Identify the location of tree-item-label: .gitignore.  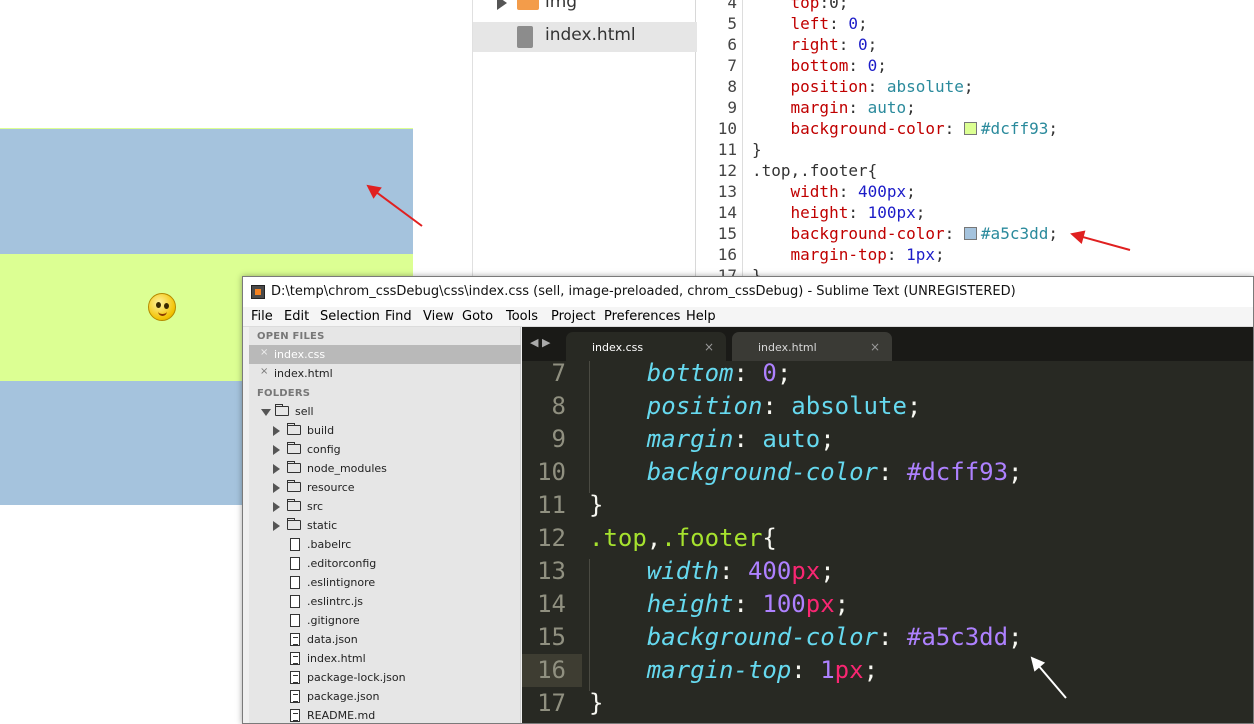
(333, 620).